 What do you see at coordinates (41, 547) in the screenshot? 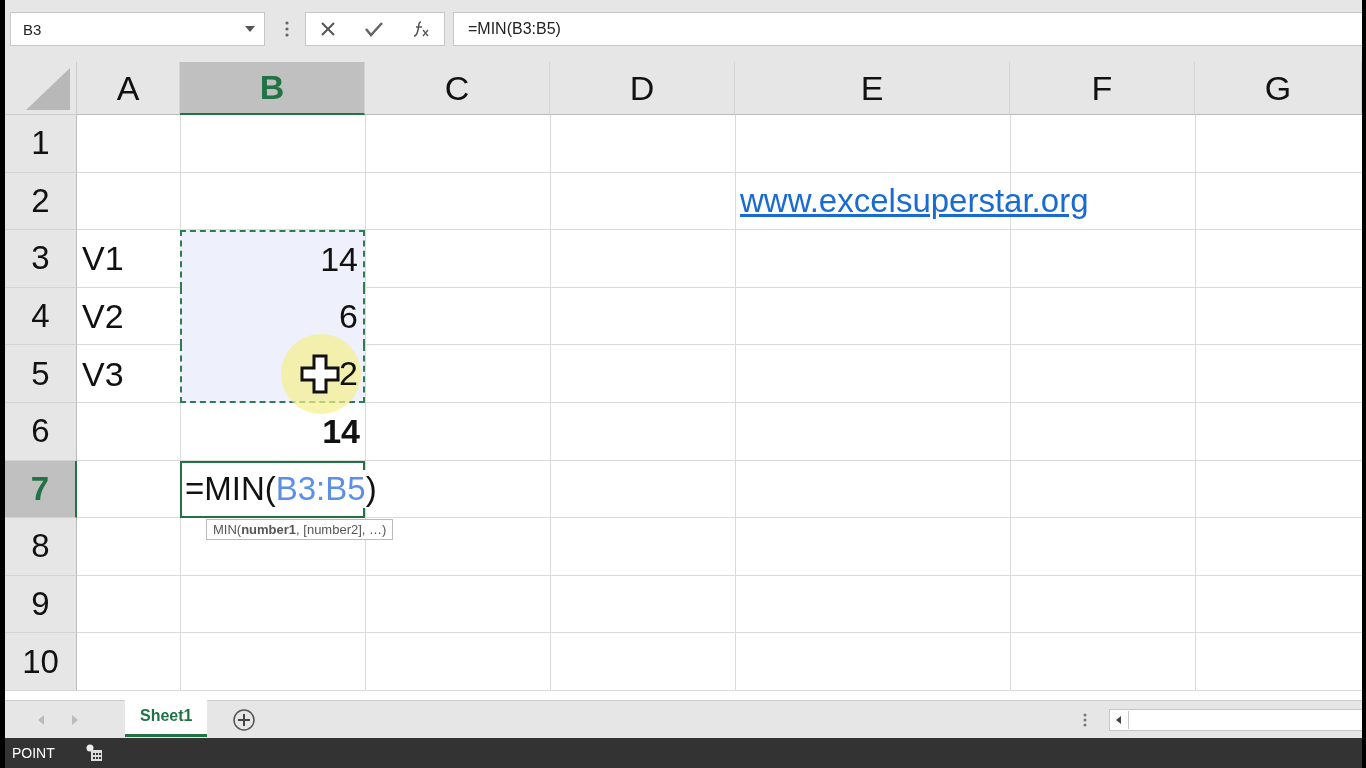
I see `row-header: 8` at bounding box center [41, 547].